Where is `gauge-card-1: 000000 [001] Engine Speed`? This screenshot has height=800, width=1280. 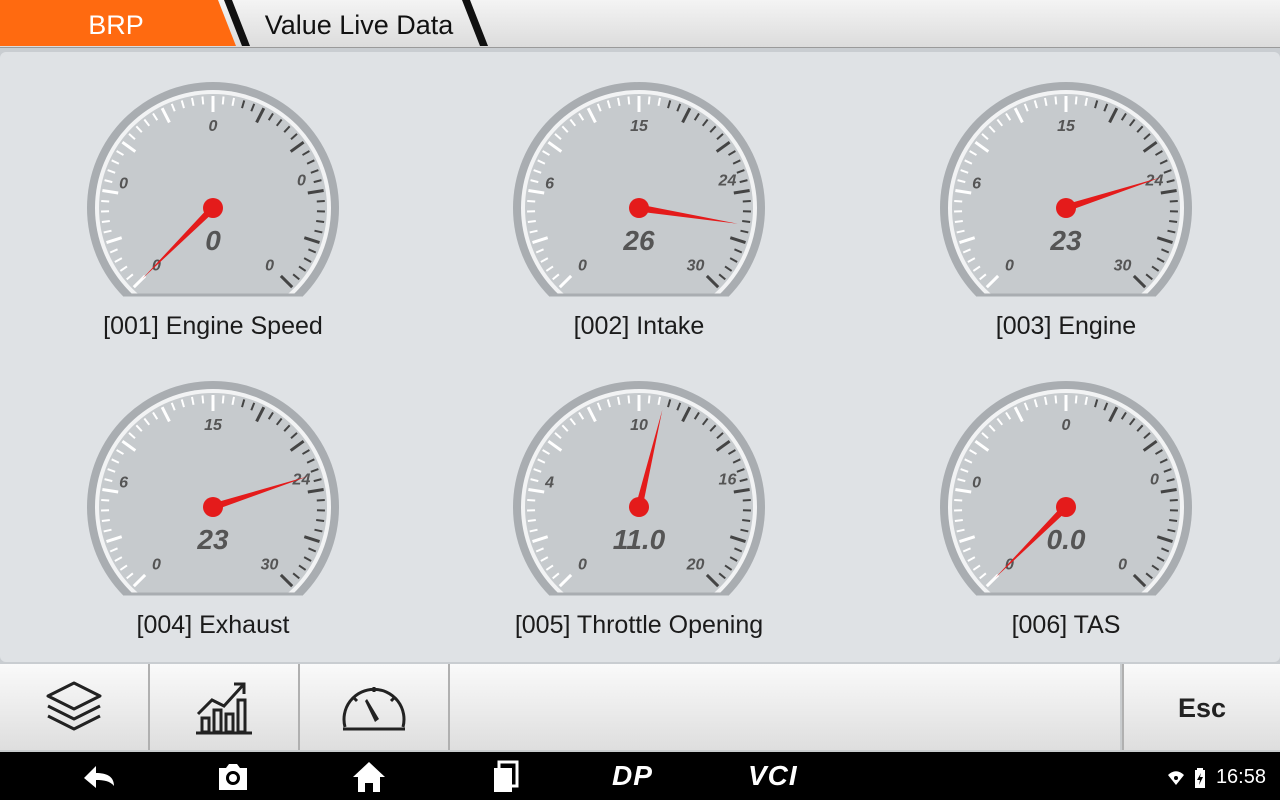 gauge-card-1: 000000 [001] Engine Speed is located at coordinates (213, 202).